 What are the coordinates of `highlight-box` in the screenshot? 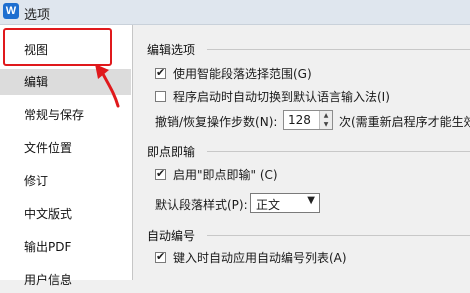 It's located at (57, 47).